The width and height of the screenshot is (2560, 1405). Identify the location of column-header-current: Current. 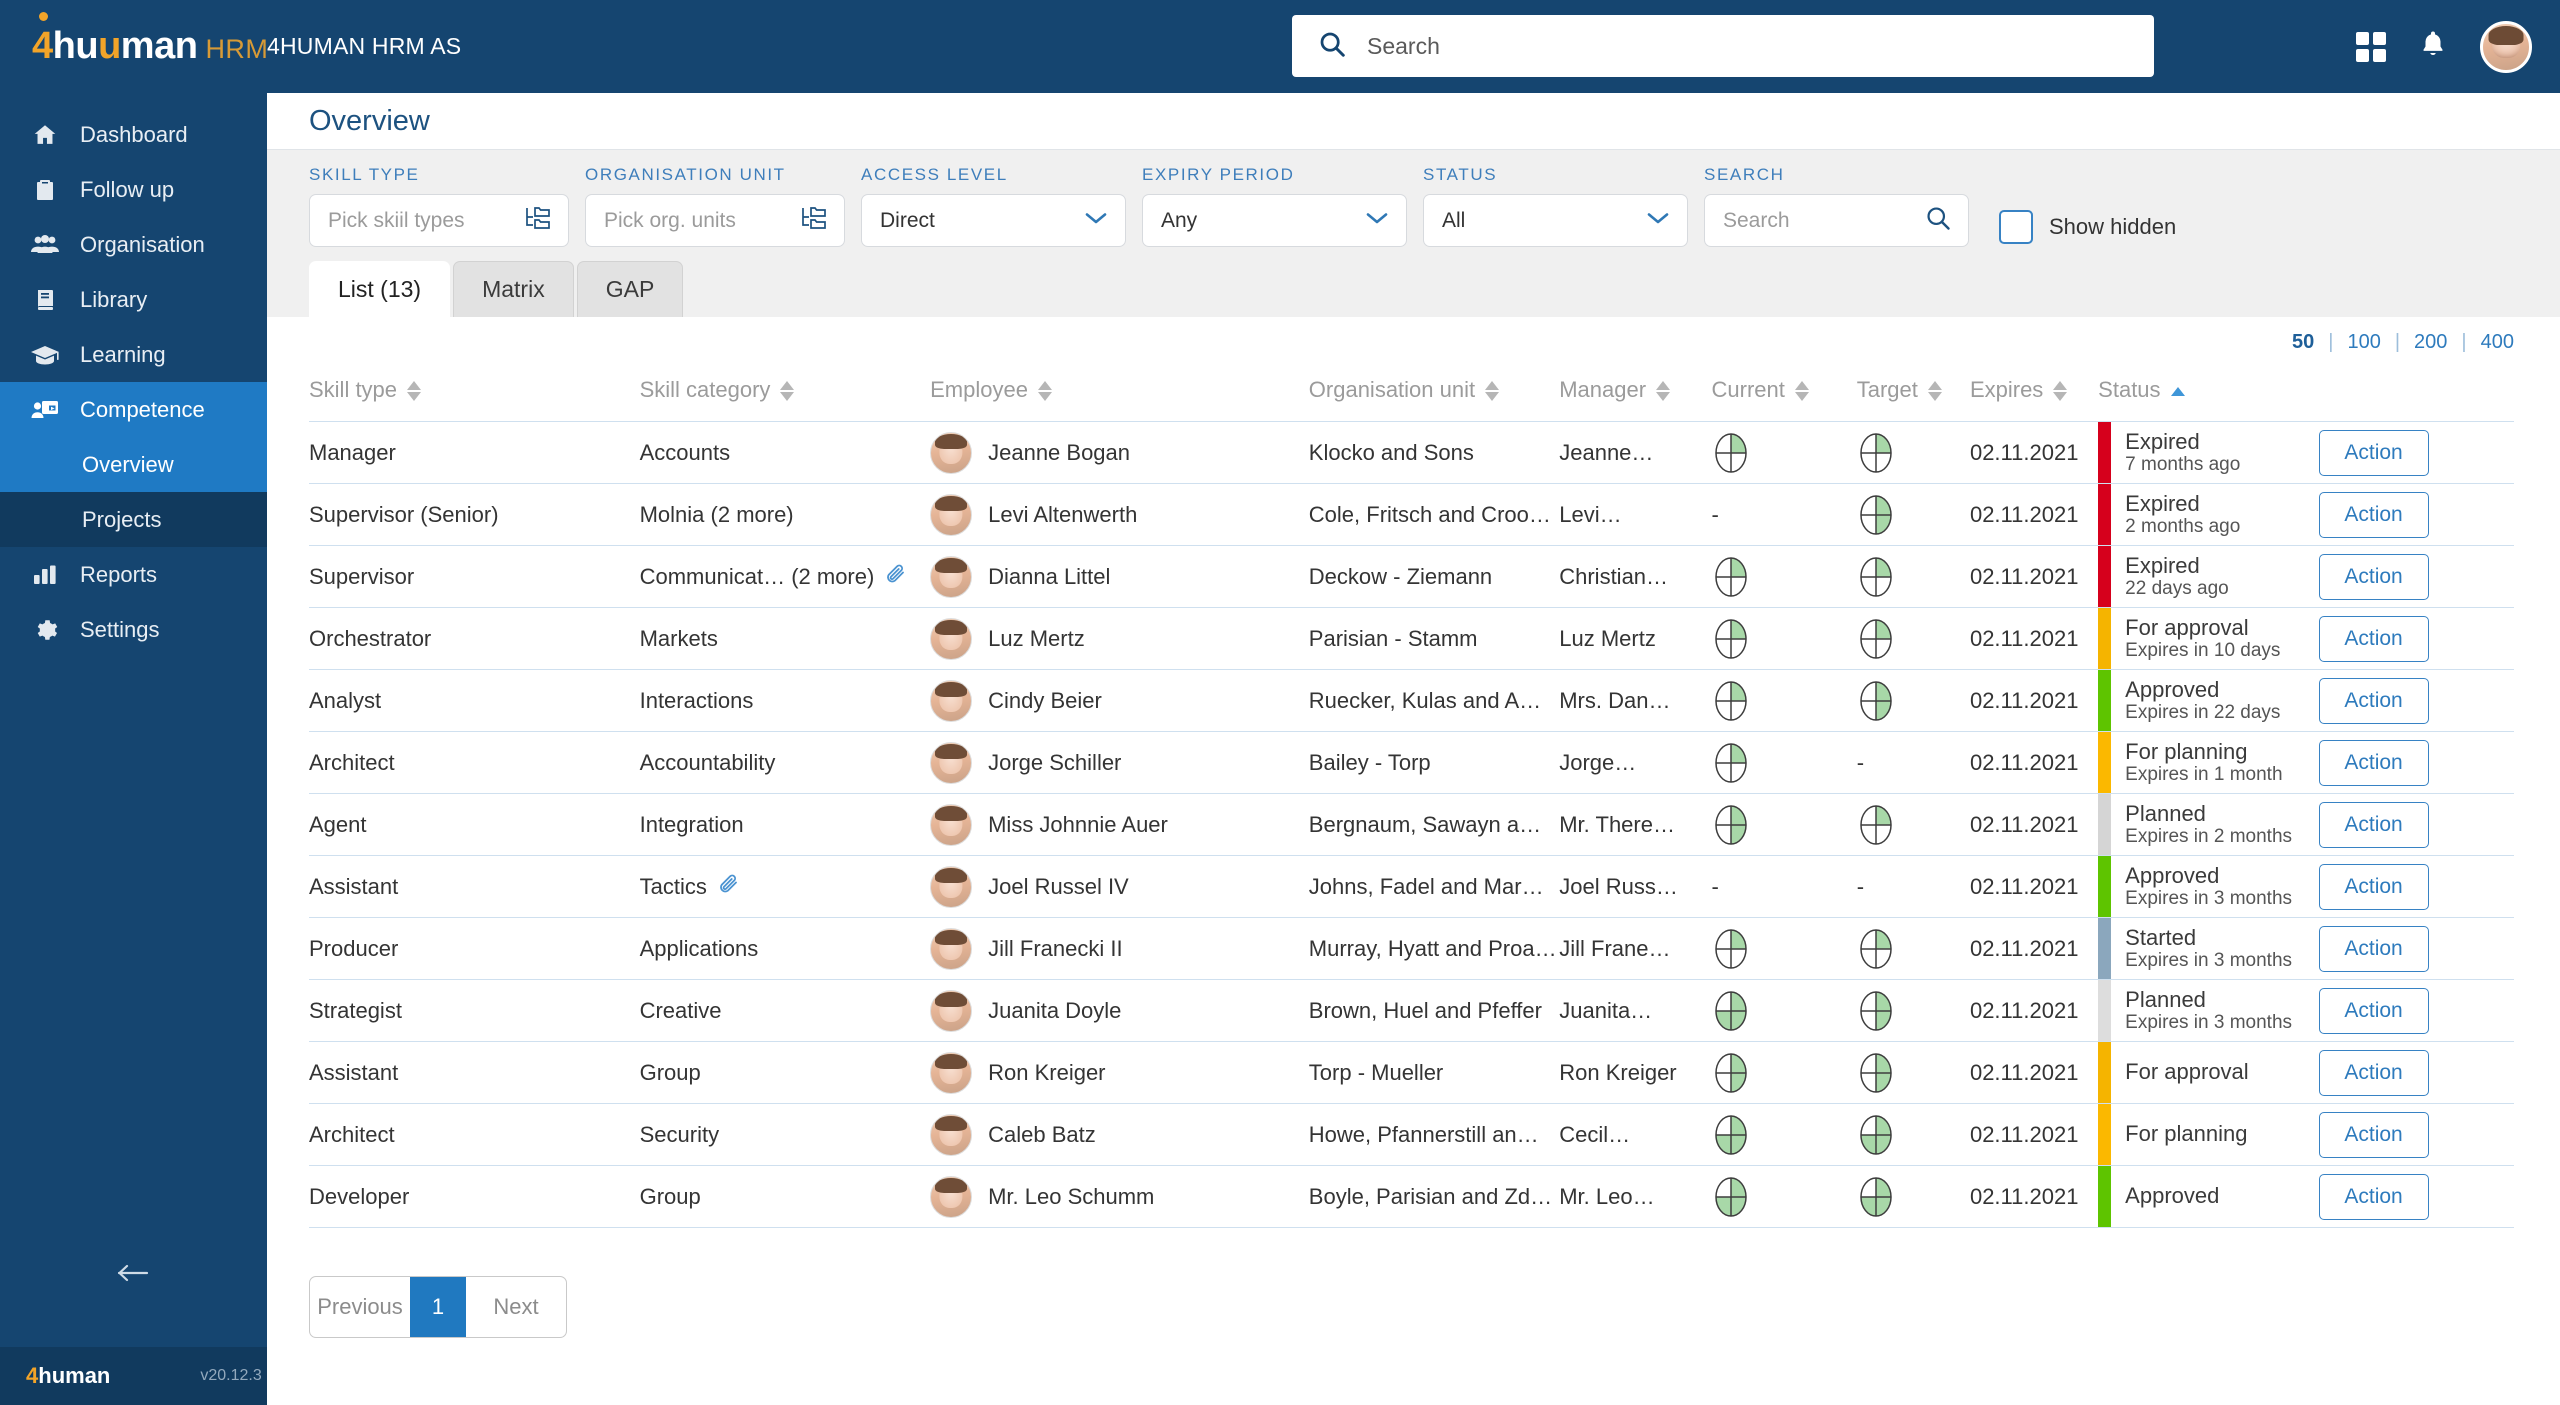
(1784, 394).